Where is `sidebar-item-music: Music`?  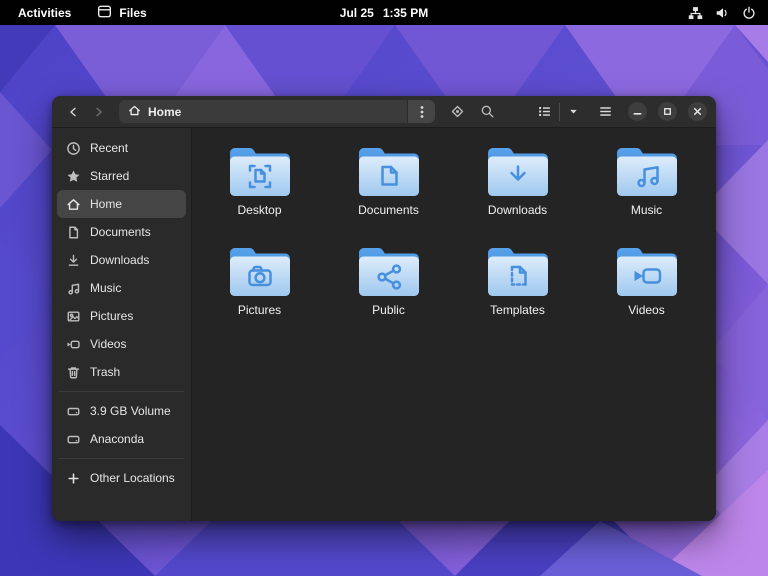
sidebar-item-music: Music is located at coordinates (121, 288).